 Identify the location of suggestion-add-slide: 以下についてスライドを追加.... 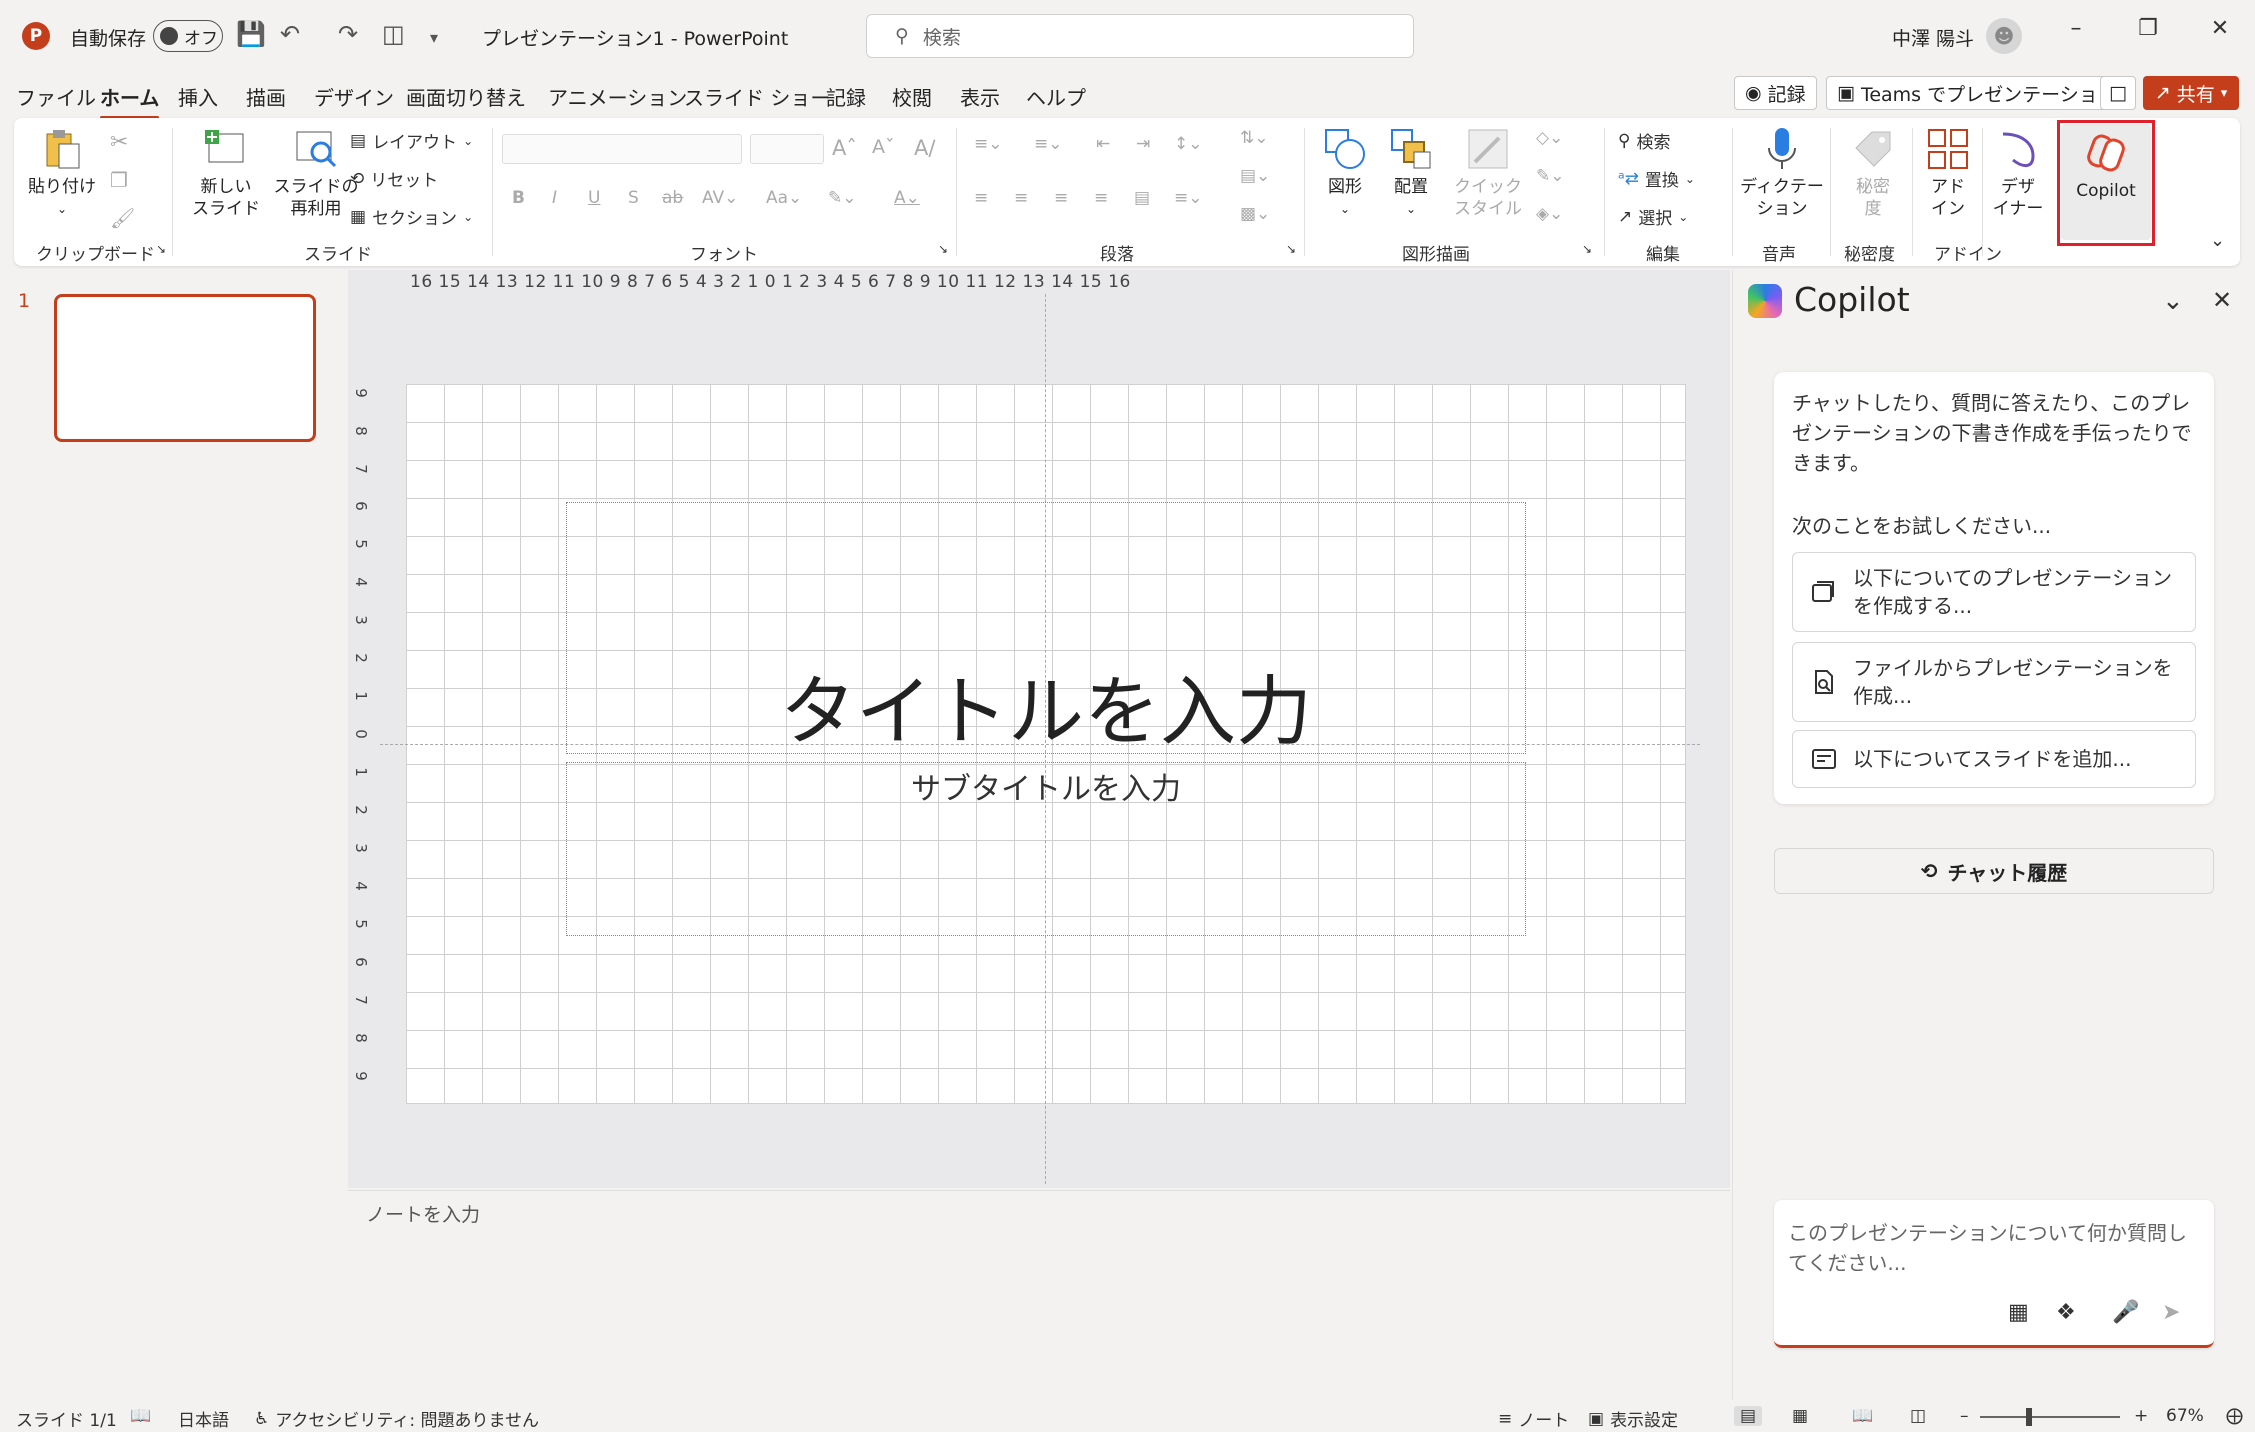
(1994, 759).